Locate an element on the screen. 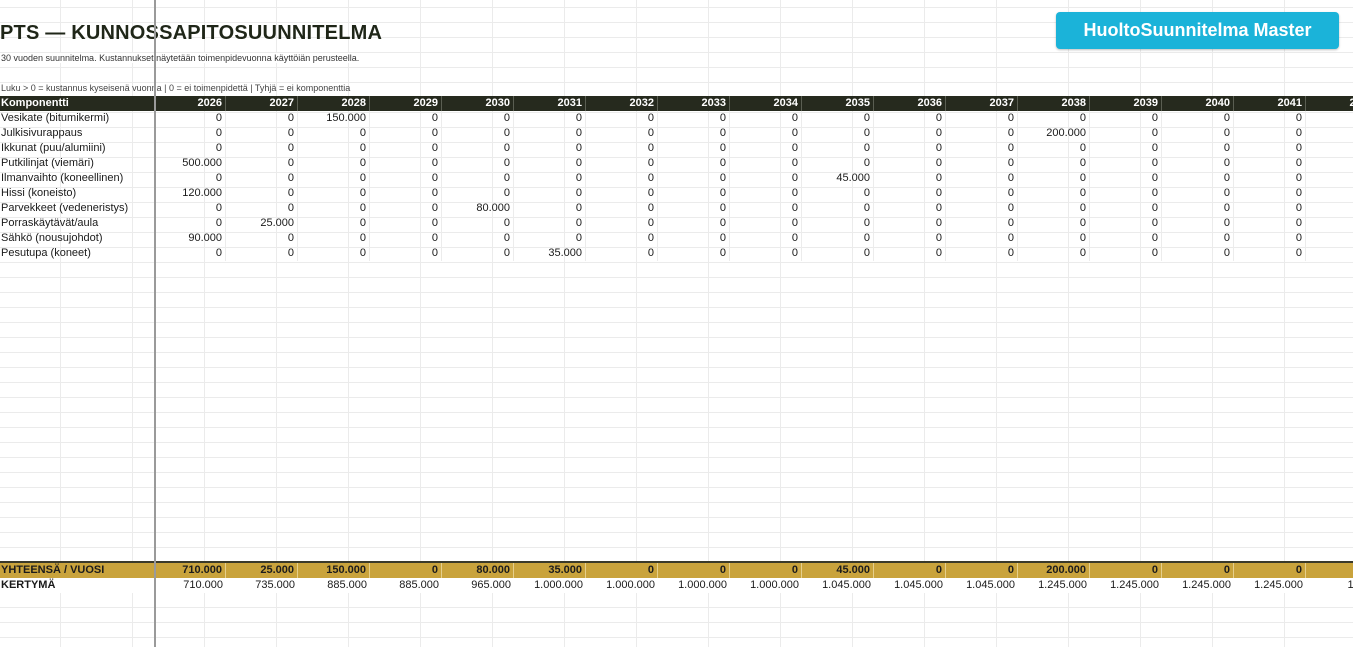 The image size is (1353, 647). component-label: Pesutupa (koneet) is located at coordinates (77, 253).